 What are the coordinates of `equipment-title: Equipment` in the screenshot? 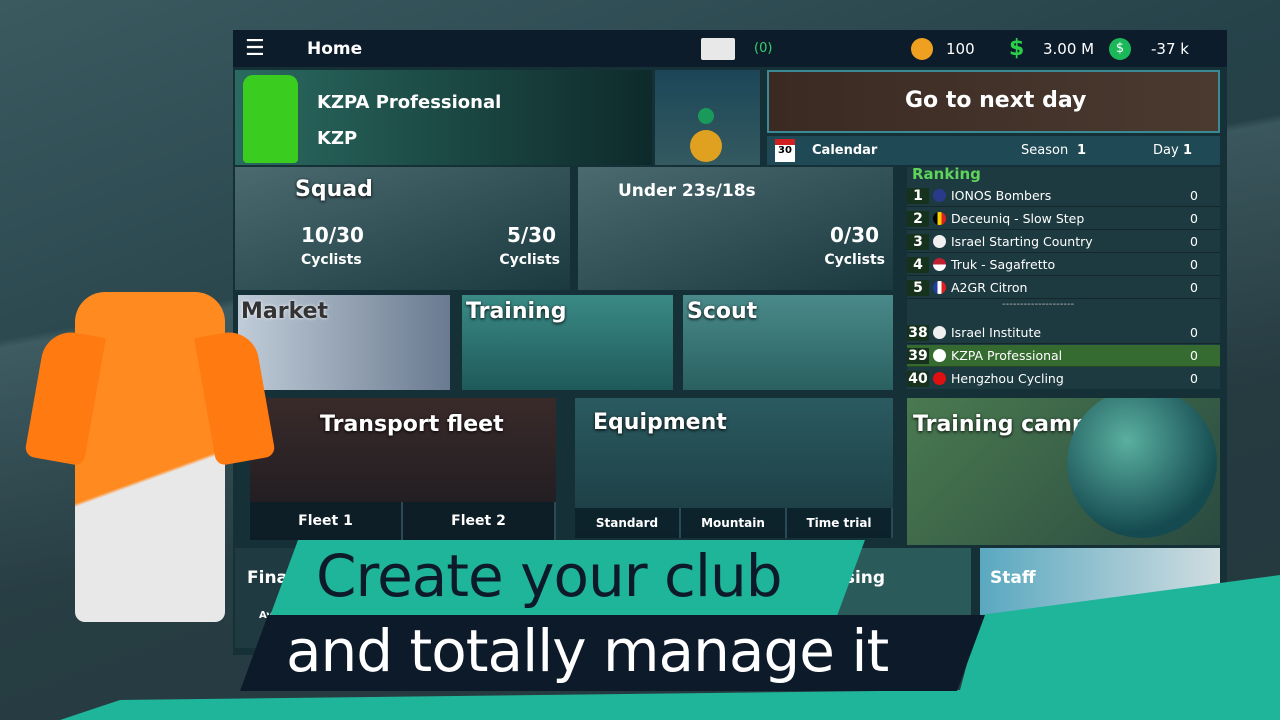 It's located at (660, 422).